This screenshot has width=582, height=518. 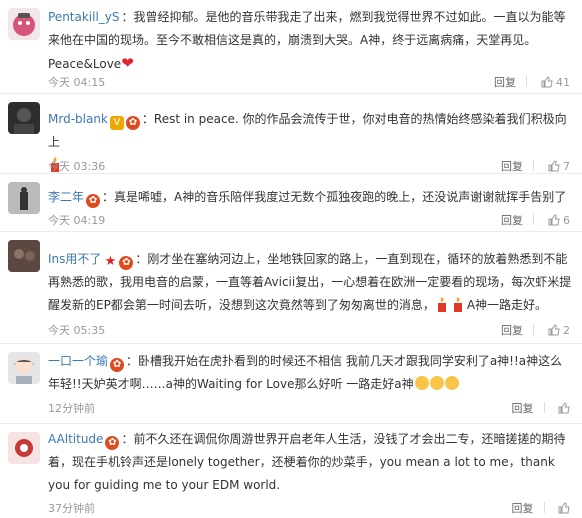 I want to click on comment-footer: 今天 04:15 回复 41, so click(x=310, y=83).